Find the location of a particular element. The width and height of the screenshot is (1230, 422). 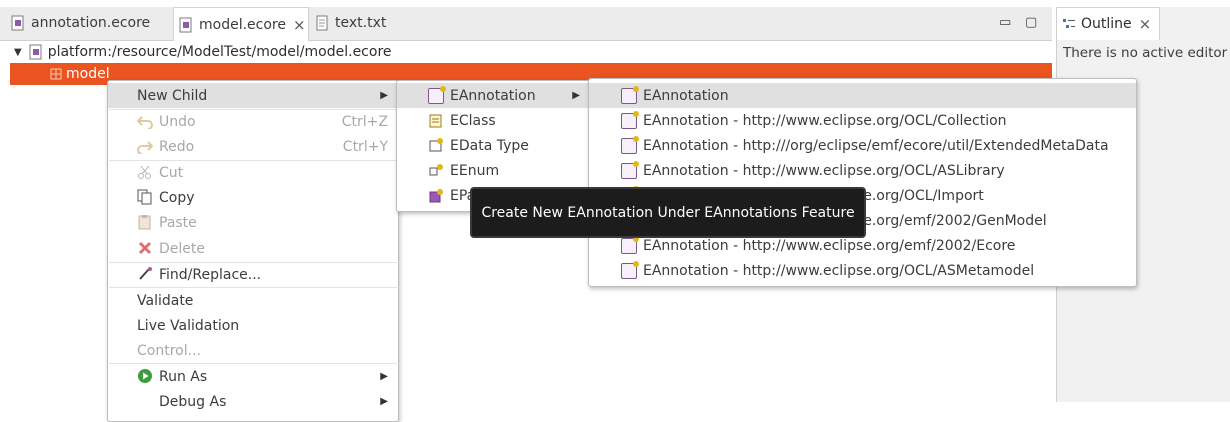

menu-item-label: Delete is located at coordinates (182, 248).